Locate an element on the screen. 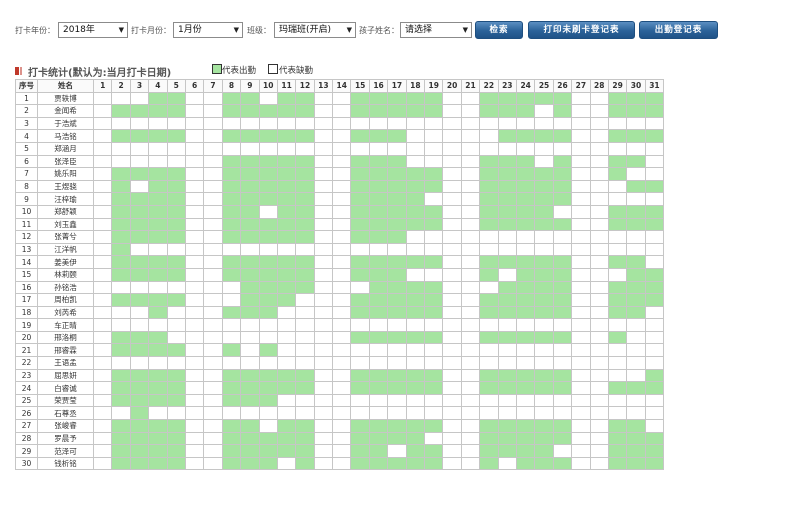 This screenshot has height=529, width=800. search-button: 检索 is located at coordinates (499, 30).